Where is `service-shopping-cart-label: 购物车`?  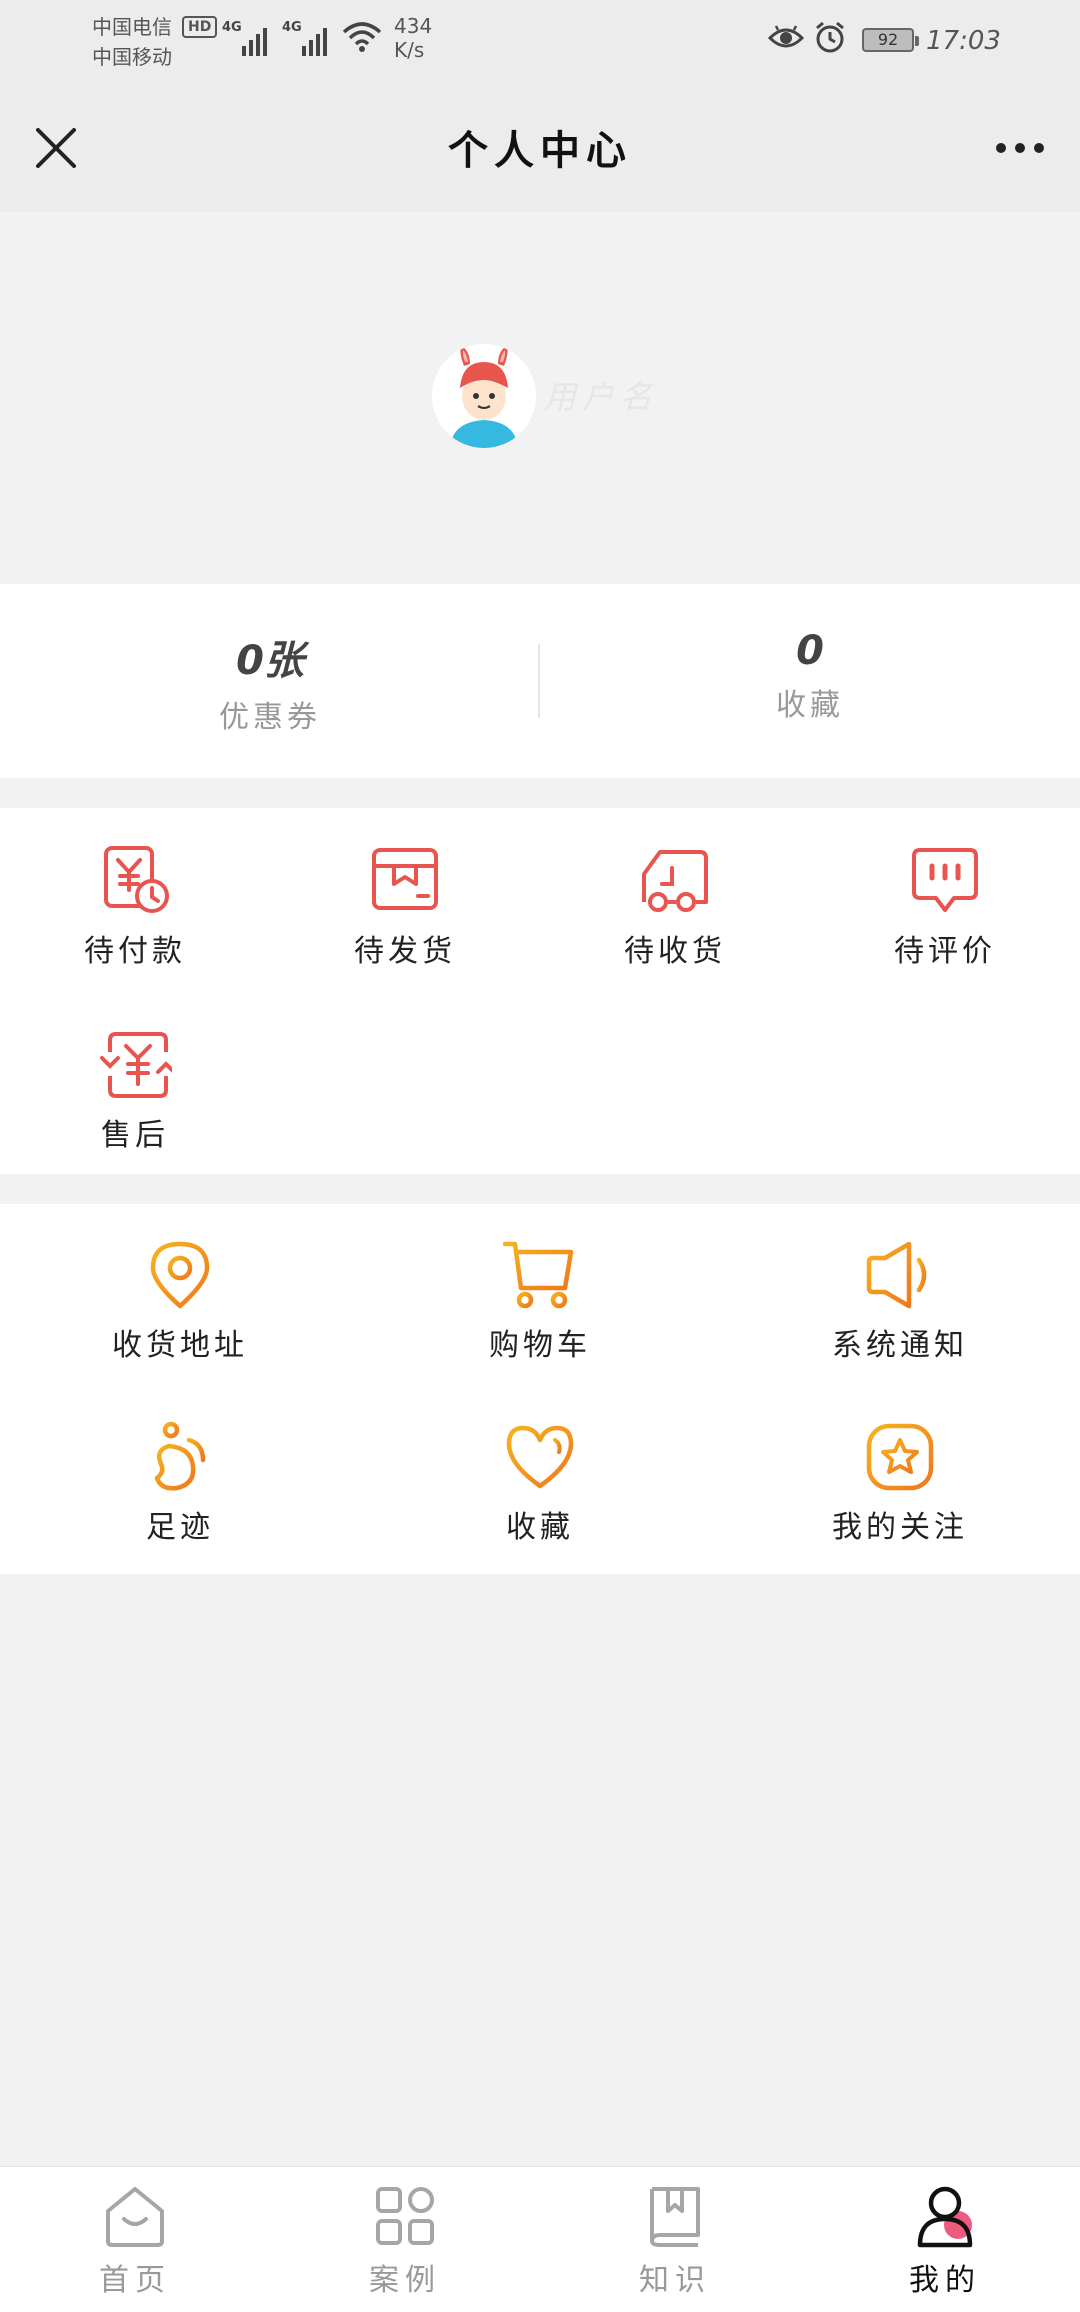 service-shopping-cart-label: 购物车 is located at coordinates (540, 1345).